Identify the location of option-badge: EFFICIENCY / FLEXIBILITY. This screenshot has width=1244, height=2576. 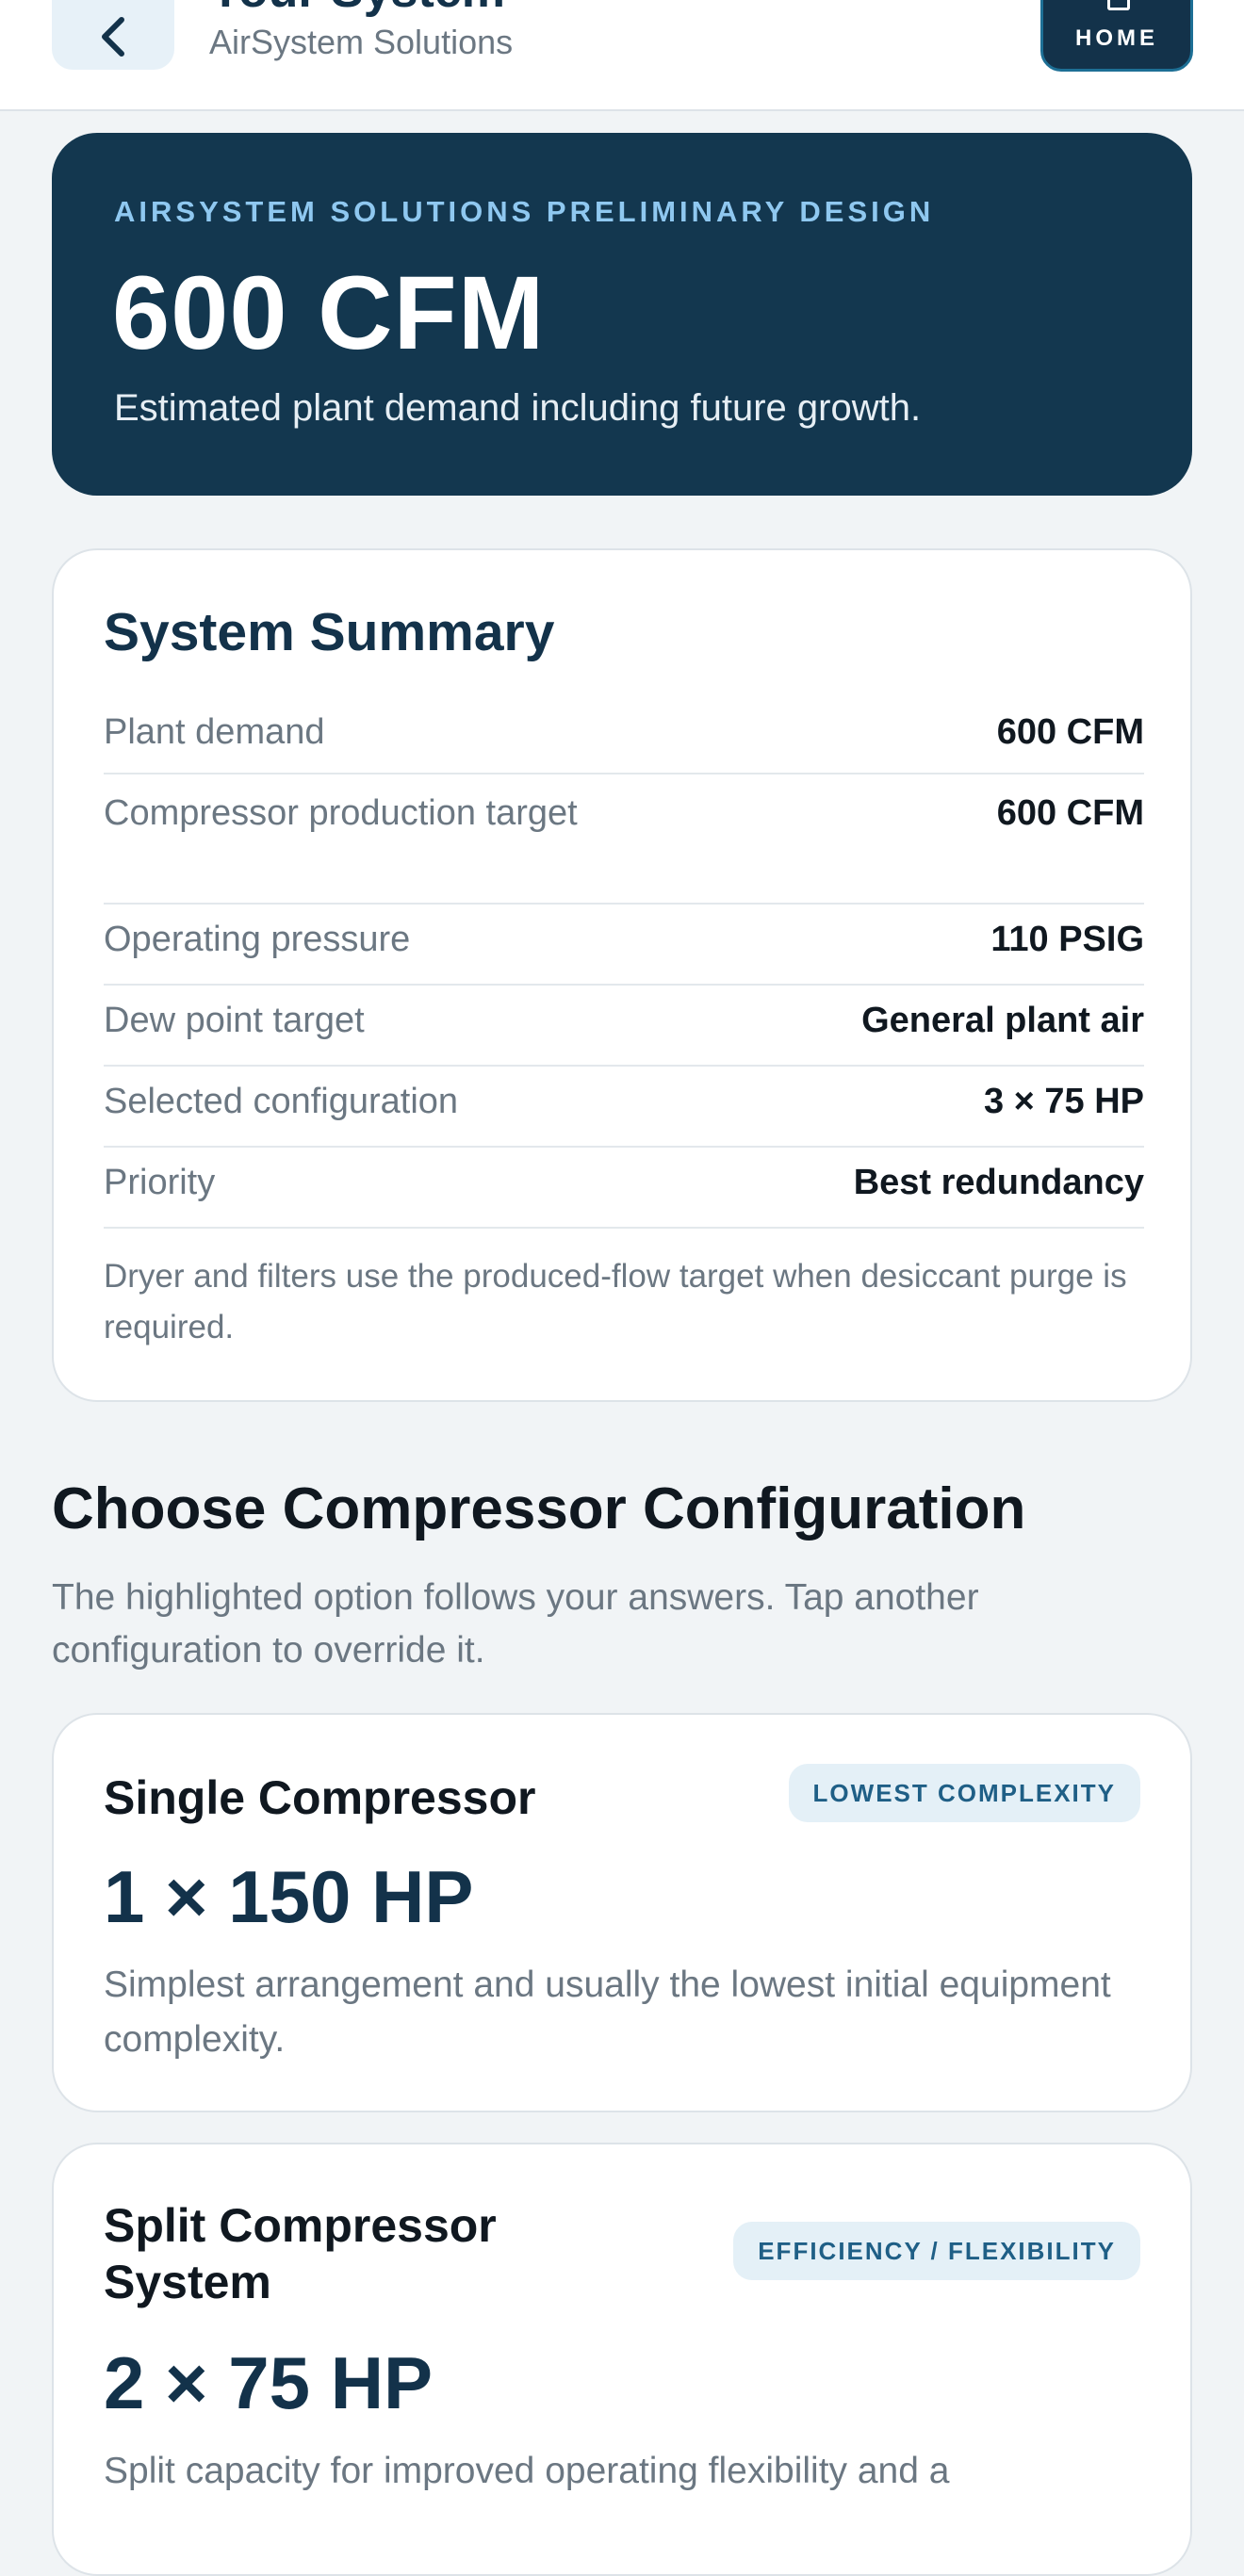
(936, 2251).